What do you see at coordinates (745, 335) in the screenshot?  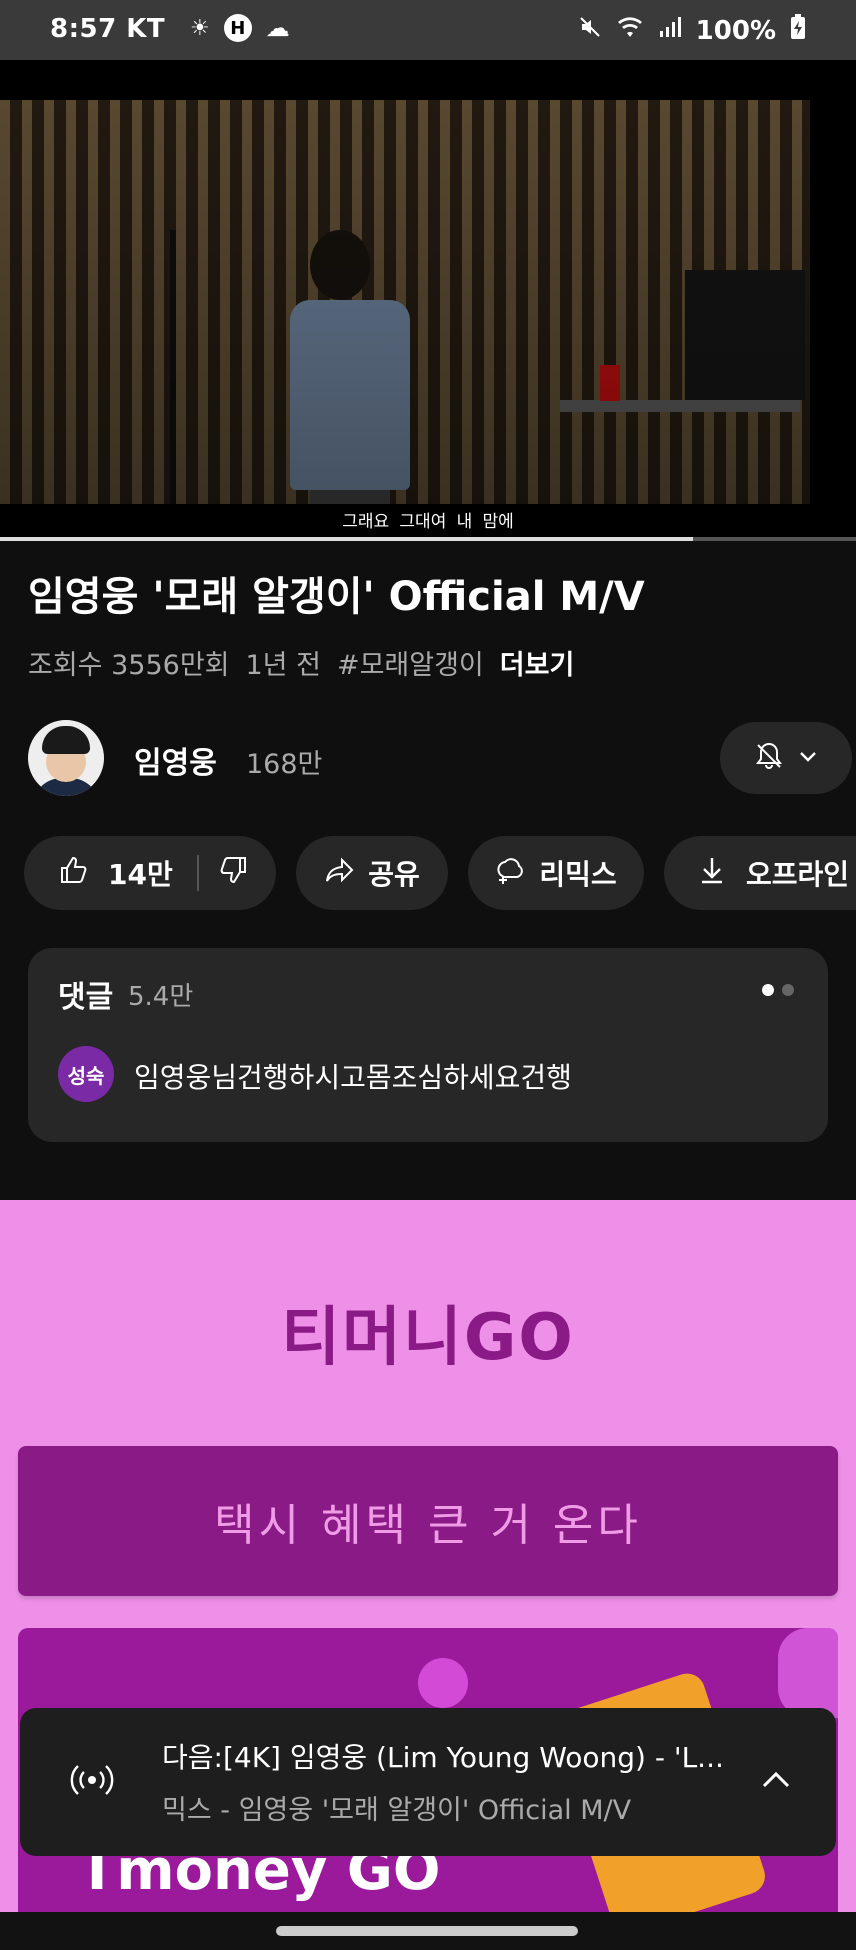 I see `speaker` at bounding box center [745, 335].